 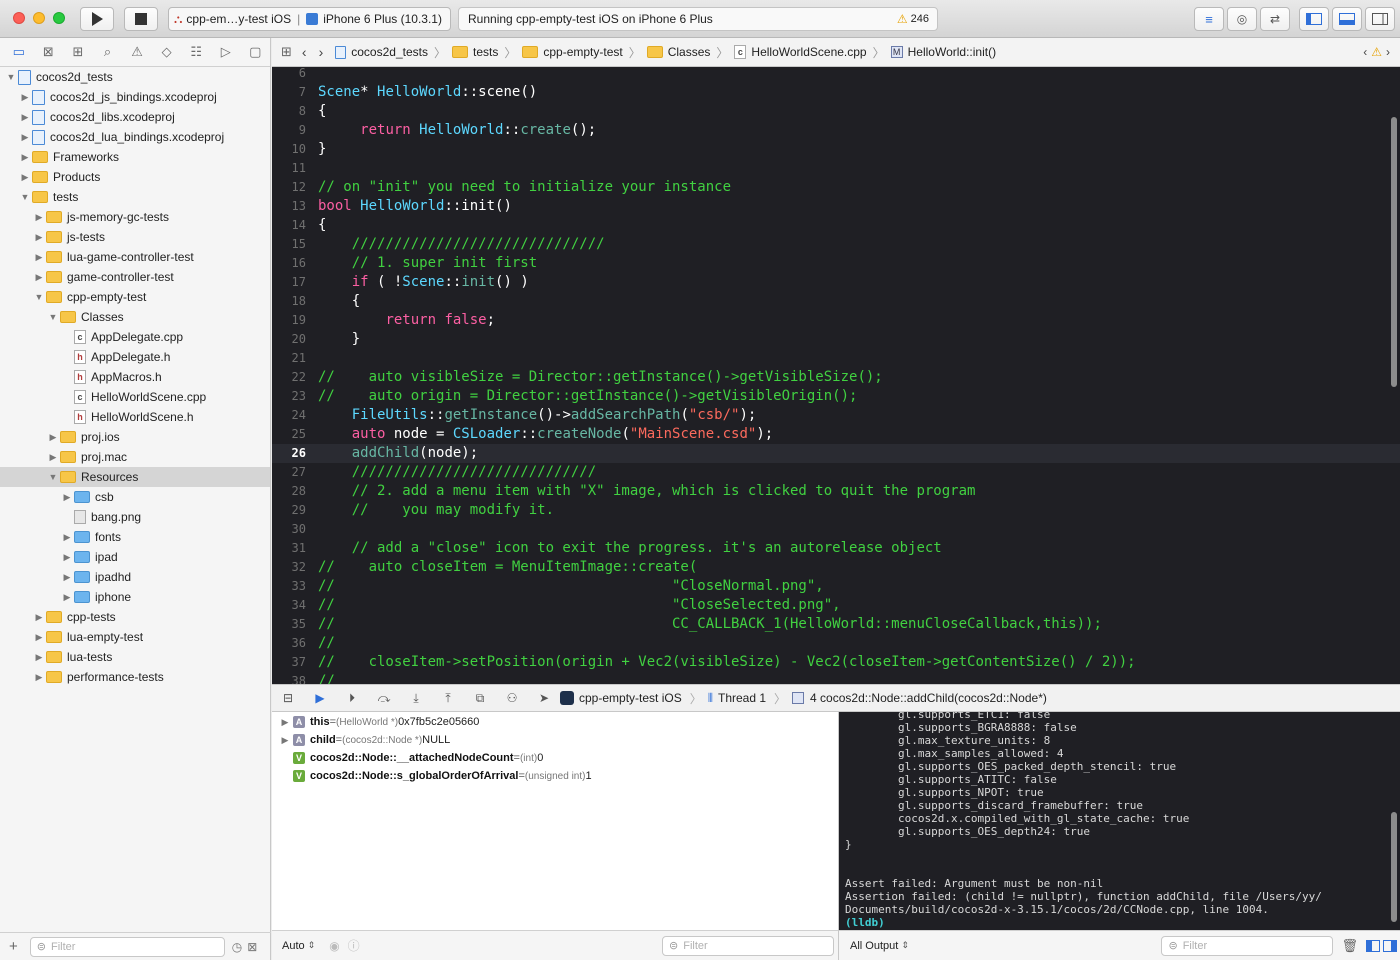 I want to click on code-line: 9 return HelloWorld::create();, so click(x=836, y=130).